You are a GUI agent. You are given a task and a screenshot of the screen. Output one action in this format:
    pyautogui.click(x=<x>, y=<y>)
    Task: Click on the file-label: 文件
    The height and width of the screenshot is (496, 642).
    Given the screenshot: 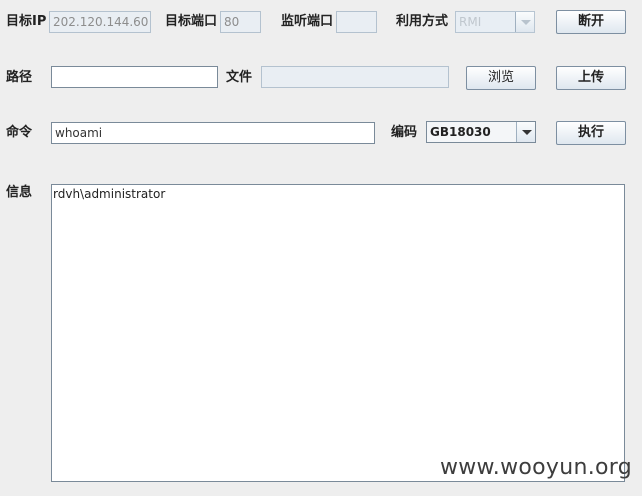 What is the action you would take?
    pyautogui.click(x=239, y=77)
    